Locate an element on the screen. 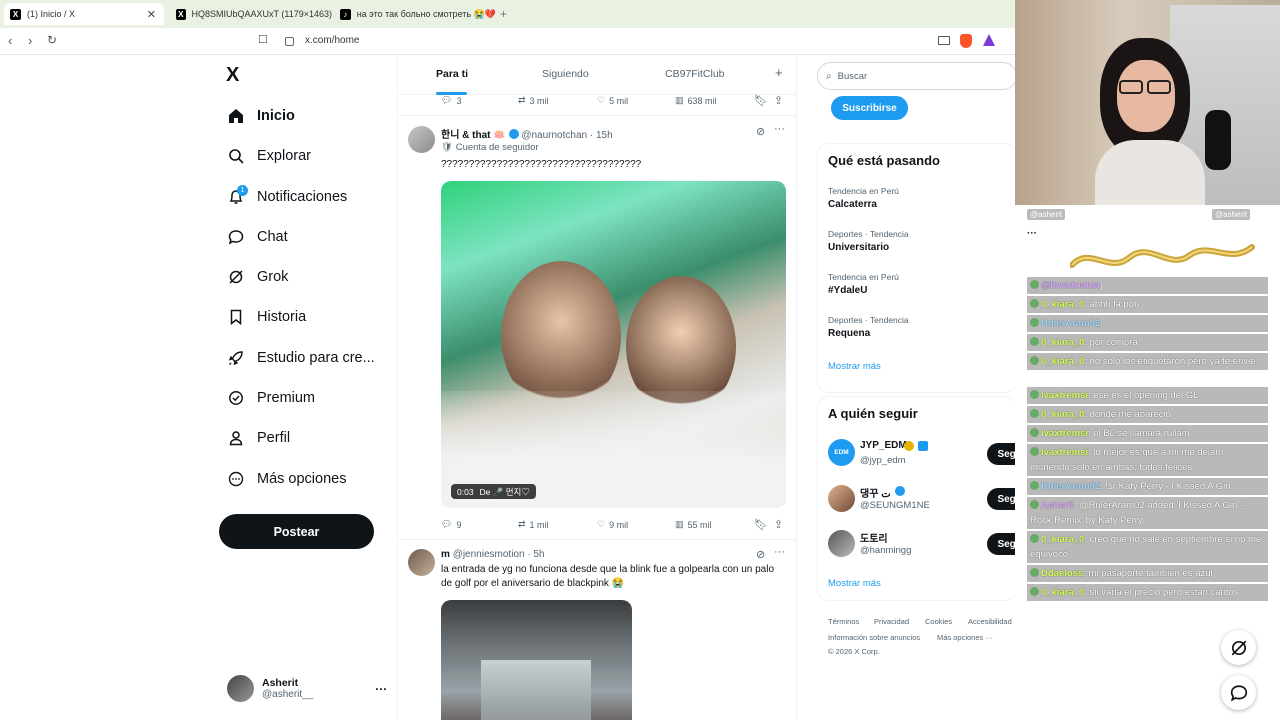  tab-following: Siguiendo is located at coordinates (565, 74).